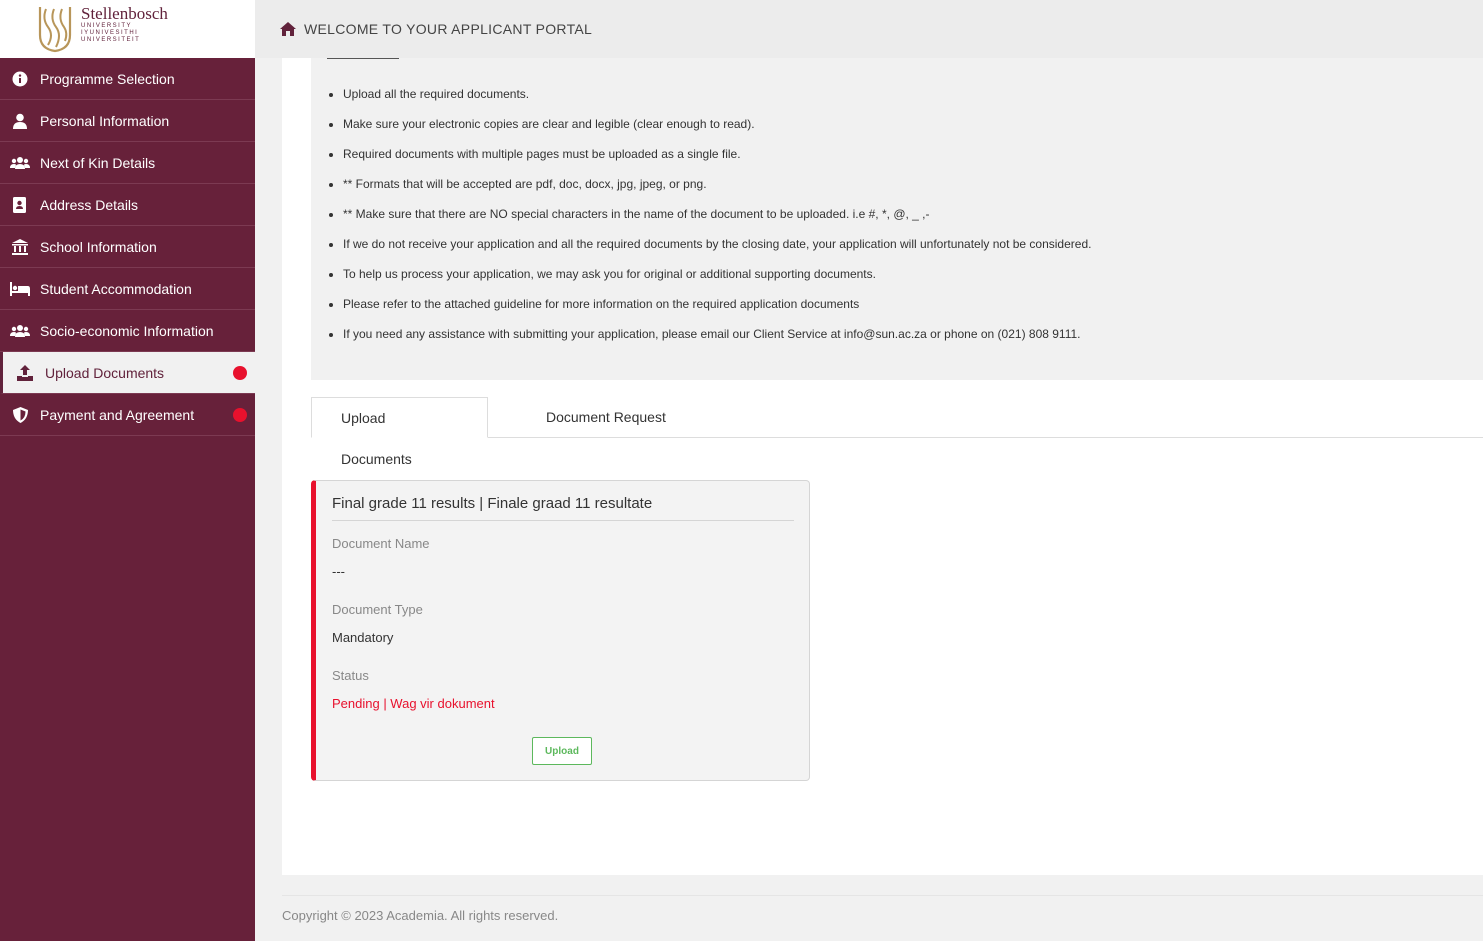  I want to click on header: WELCOME TO YOUR APPLICANT PORTAL, so click(869, 29).